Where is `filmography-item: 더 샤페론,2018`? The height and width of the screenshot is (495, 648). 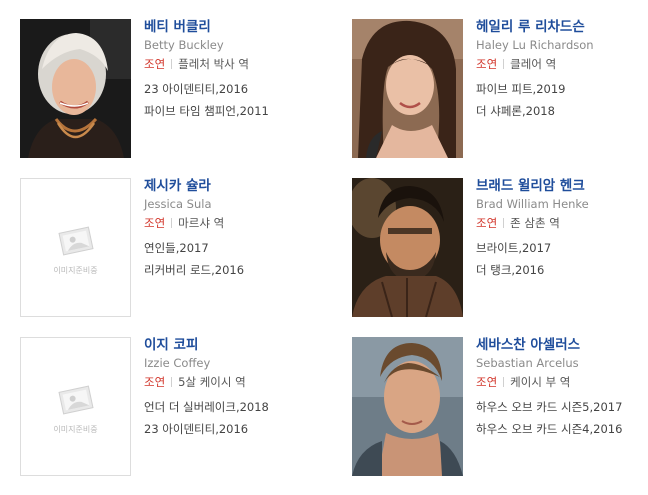
filmography-item: 더 샤페론,2018 is located at coordinates (562, 111).